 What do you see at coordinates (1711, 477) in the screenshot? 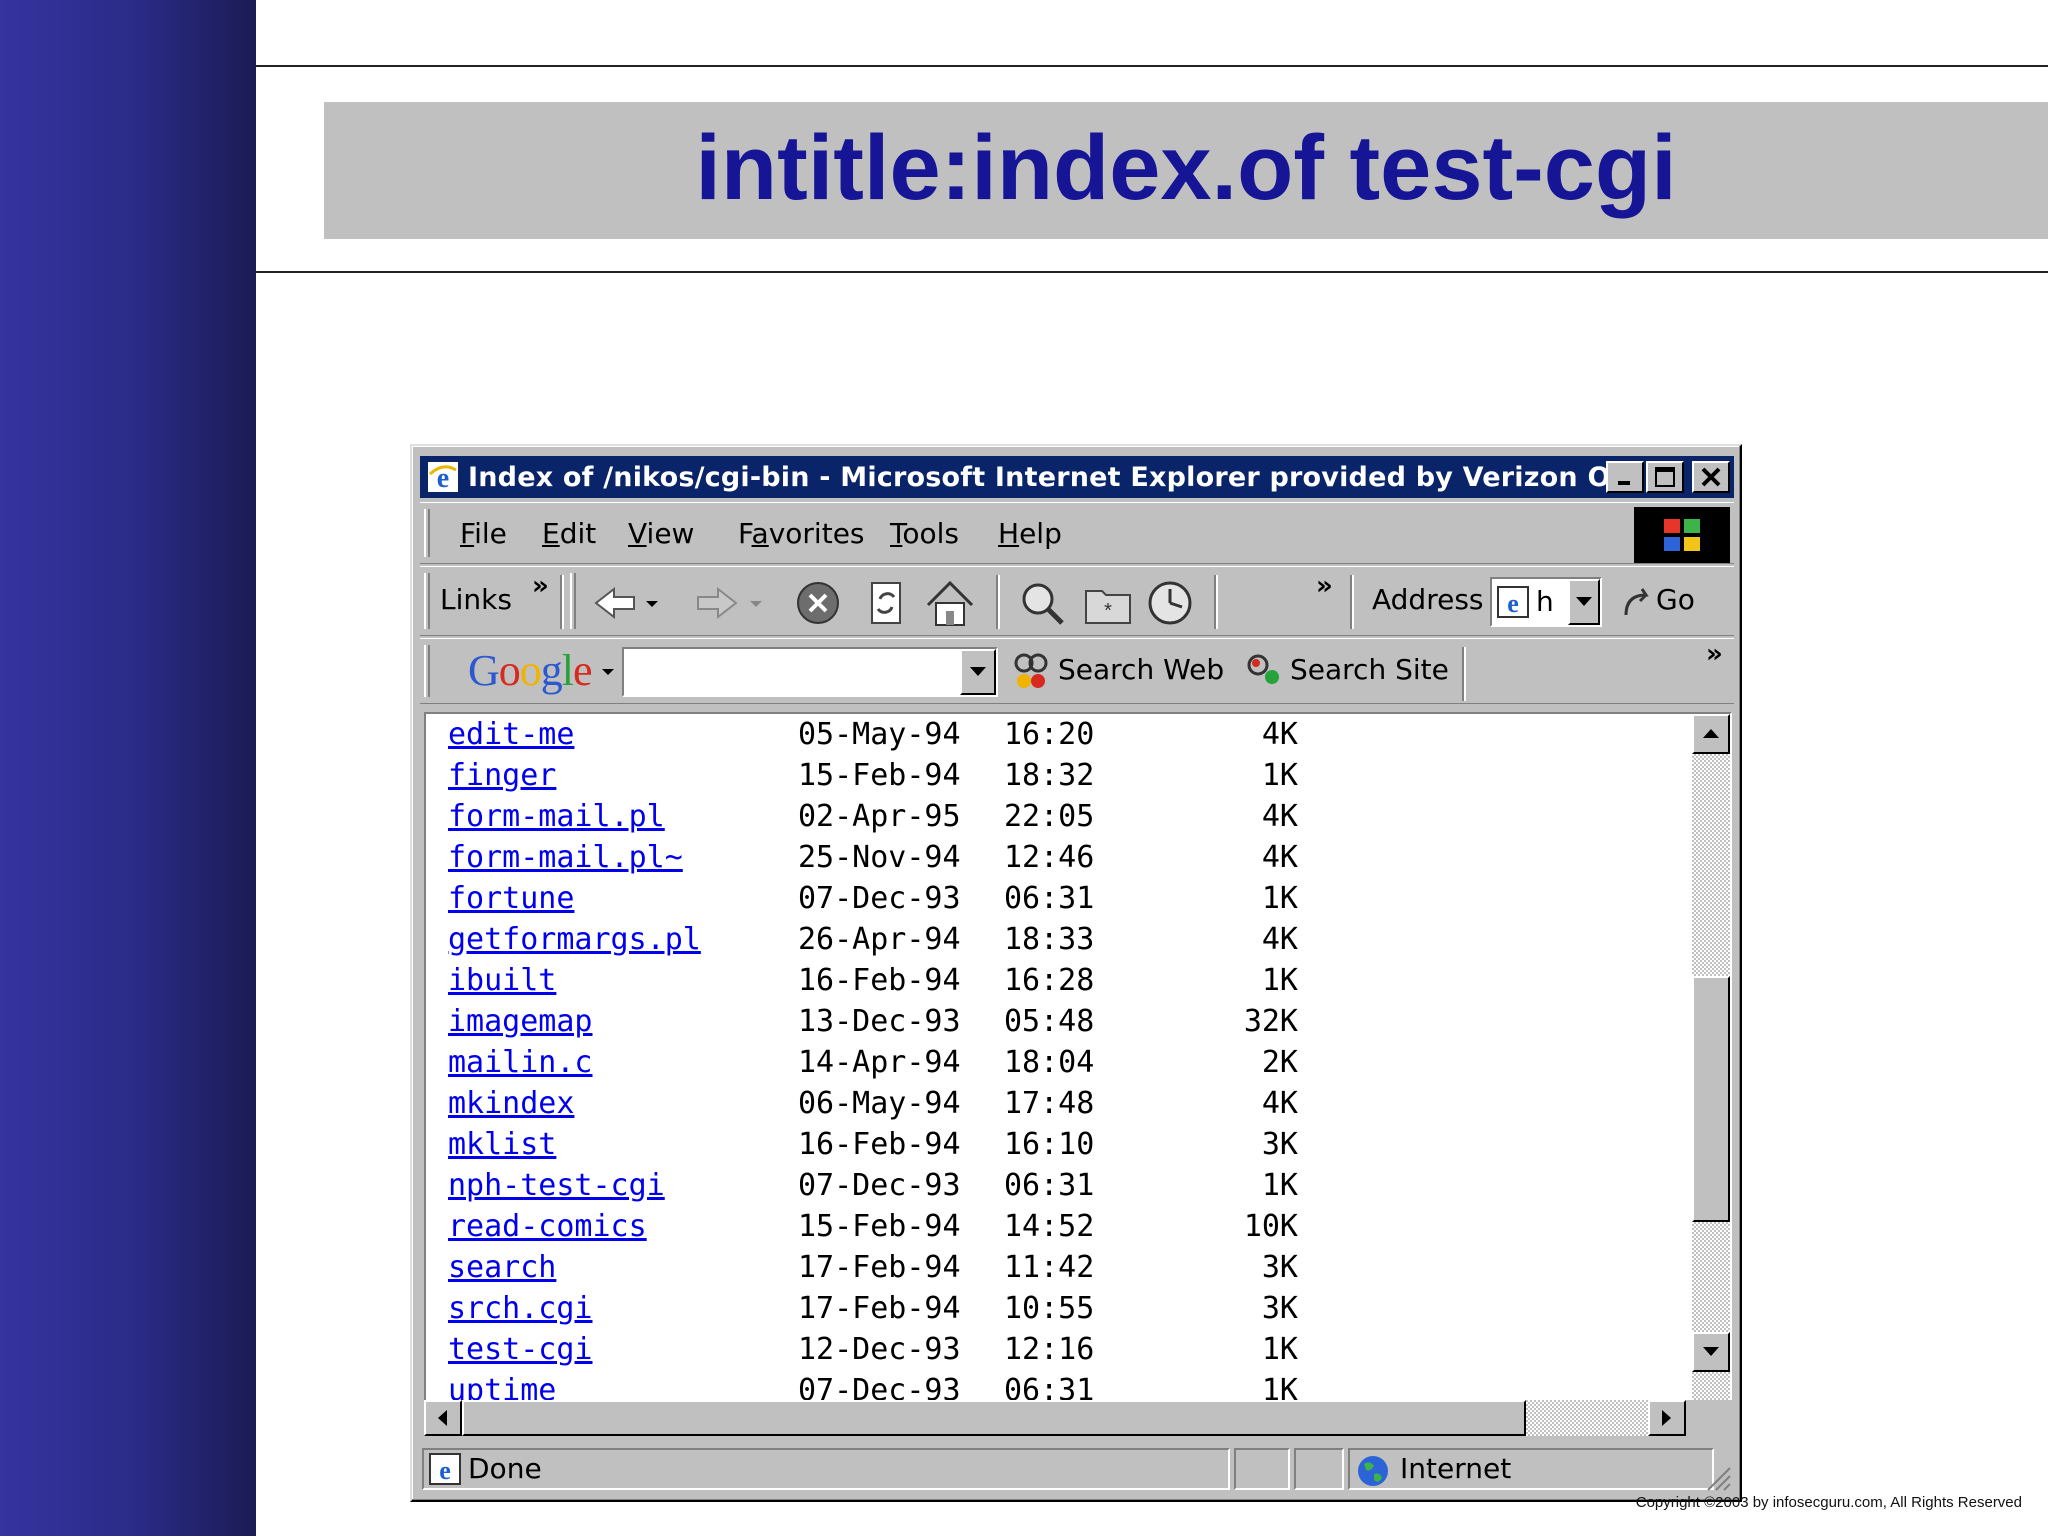
I see `close-button` at bounding box center [1711, 477].